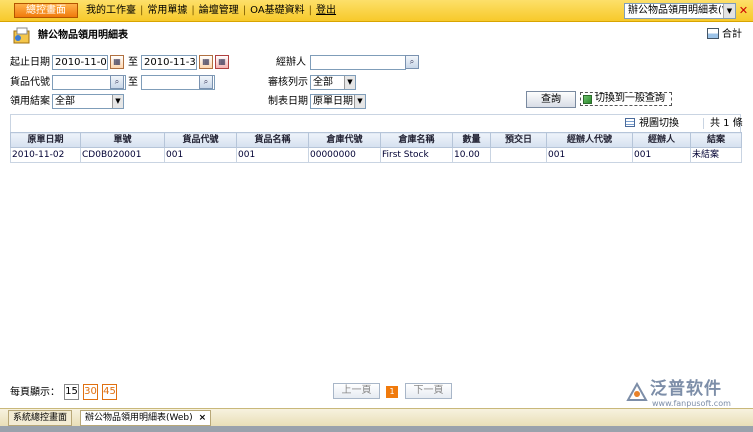 The image size is (753, 432). Describe the element at coordinates (88, 101) in the screenshot. I see `usage-result-select: 全部 ▼` at that location.